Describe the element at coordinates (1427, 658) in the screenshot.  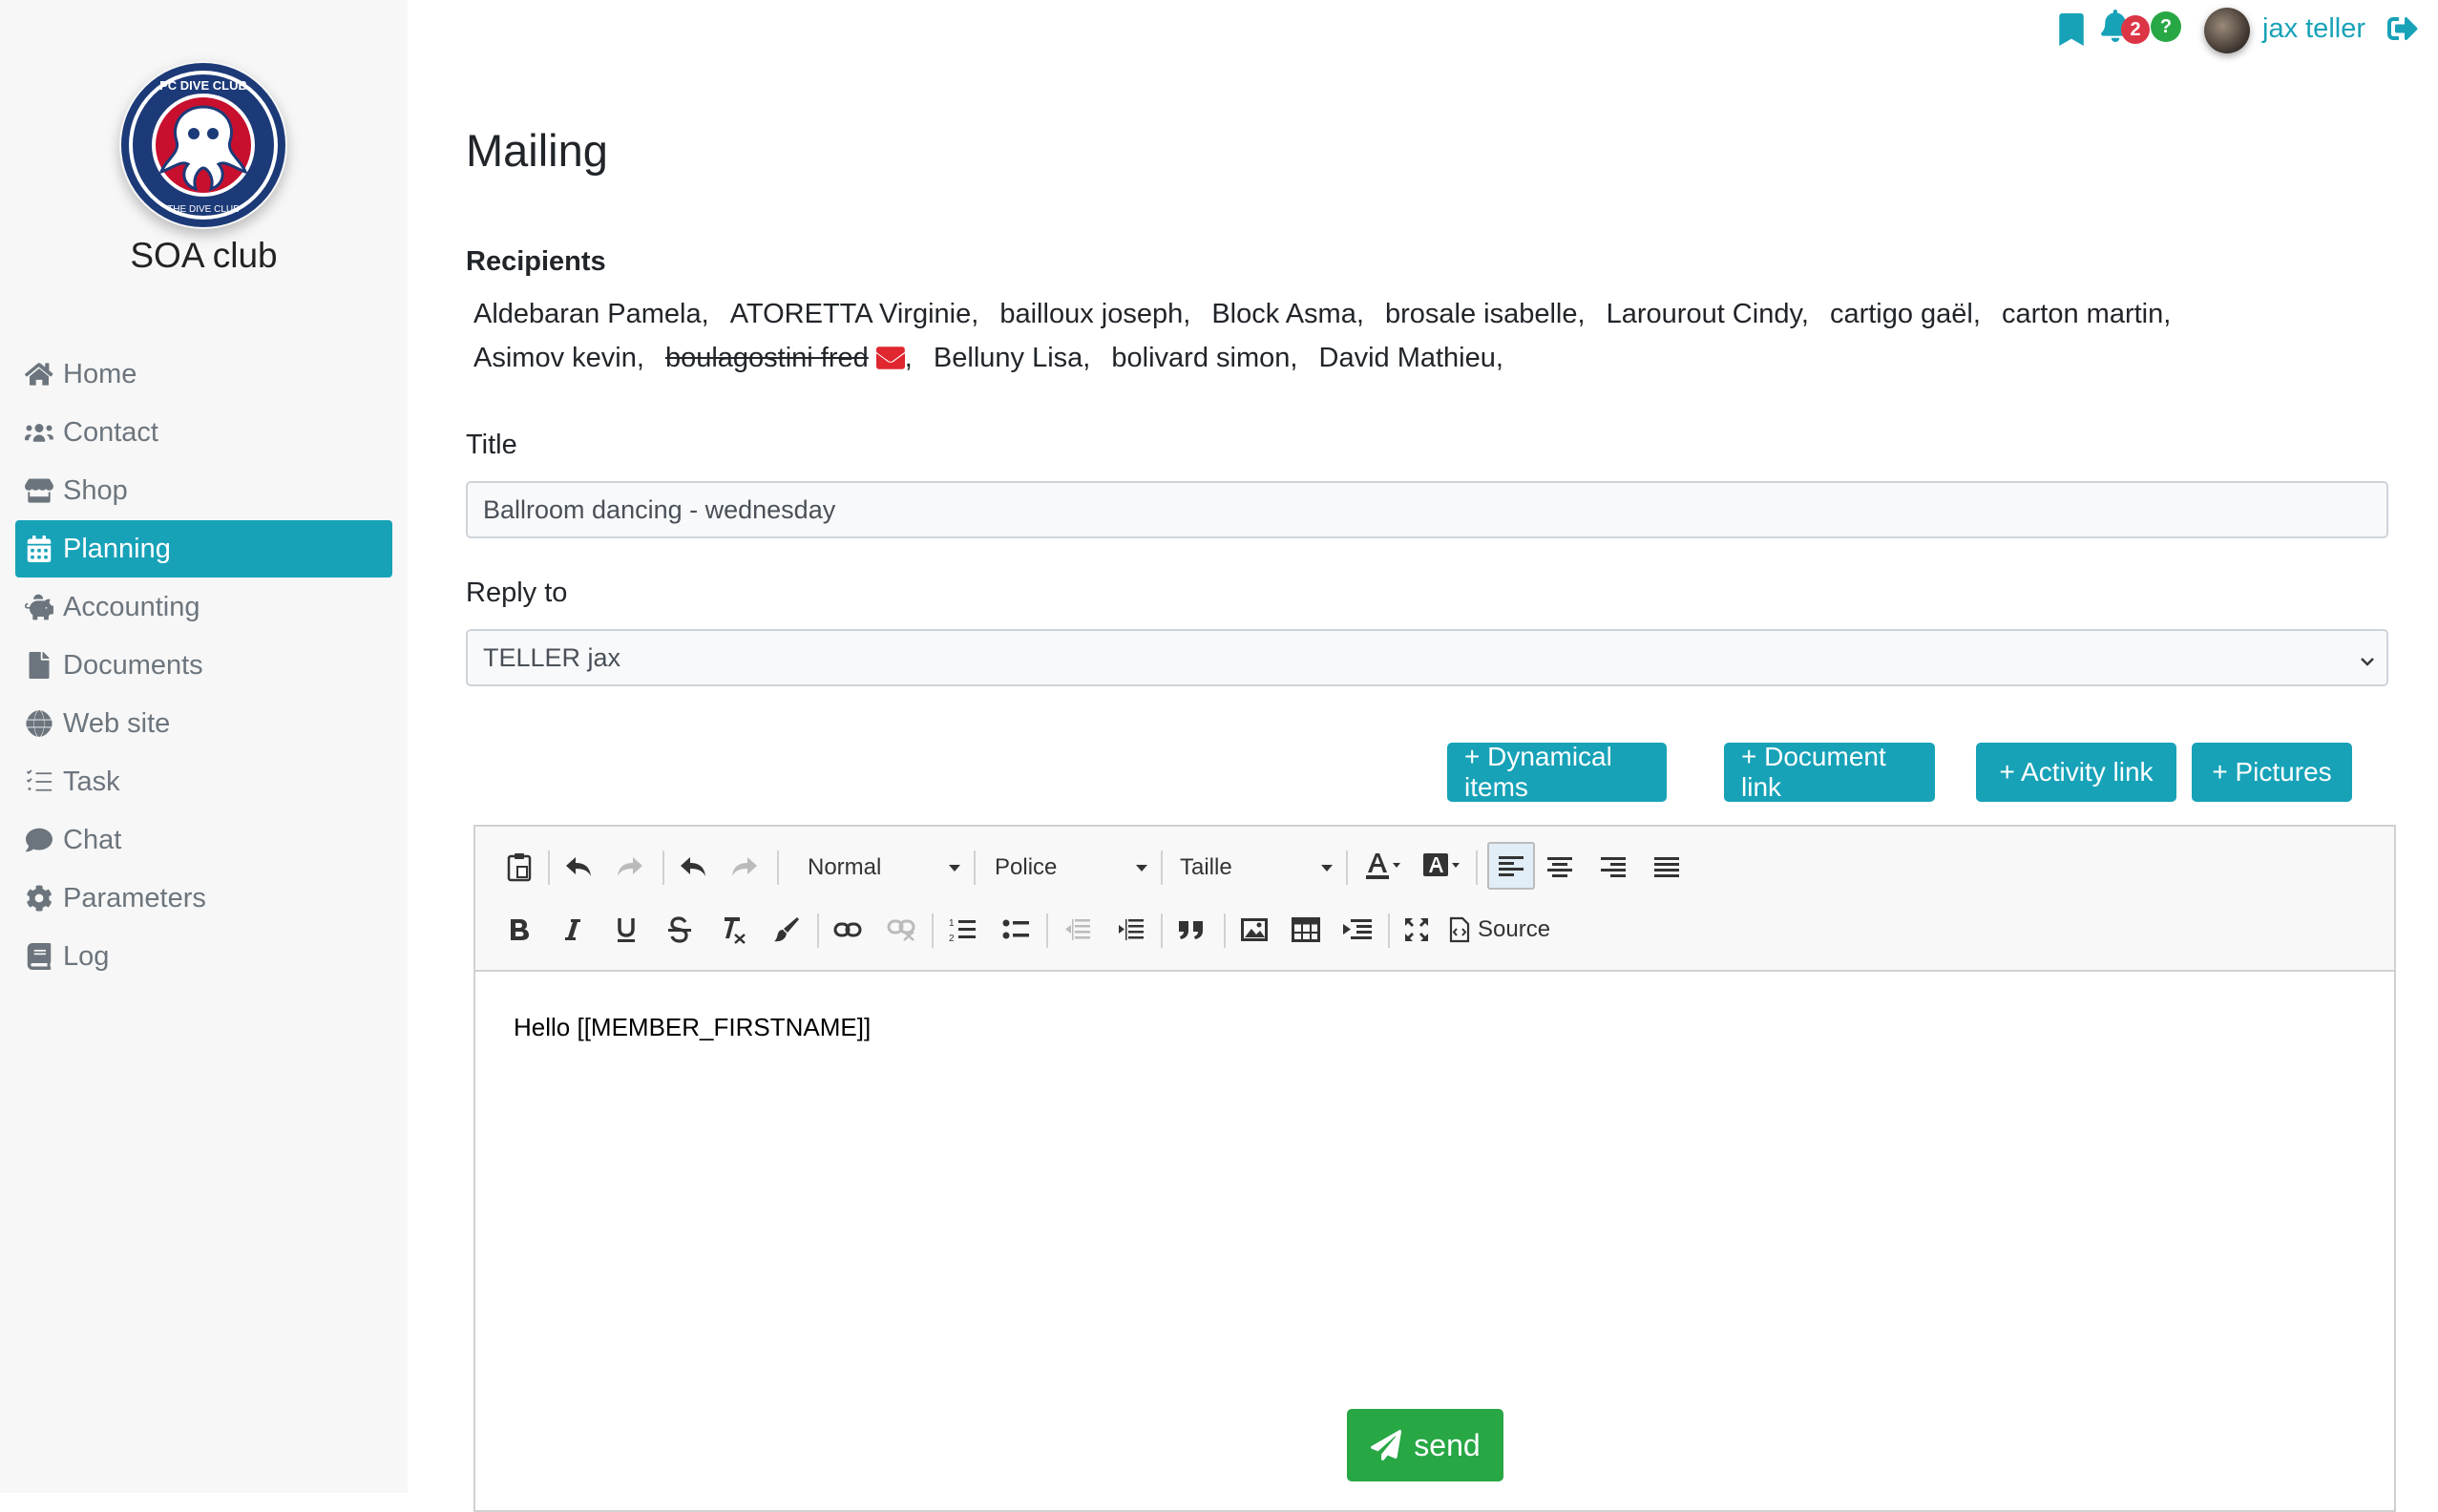
I see `reply-to-select: TELLER jax` at that location.